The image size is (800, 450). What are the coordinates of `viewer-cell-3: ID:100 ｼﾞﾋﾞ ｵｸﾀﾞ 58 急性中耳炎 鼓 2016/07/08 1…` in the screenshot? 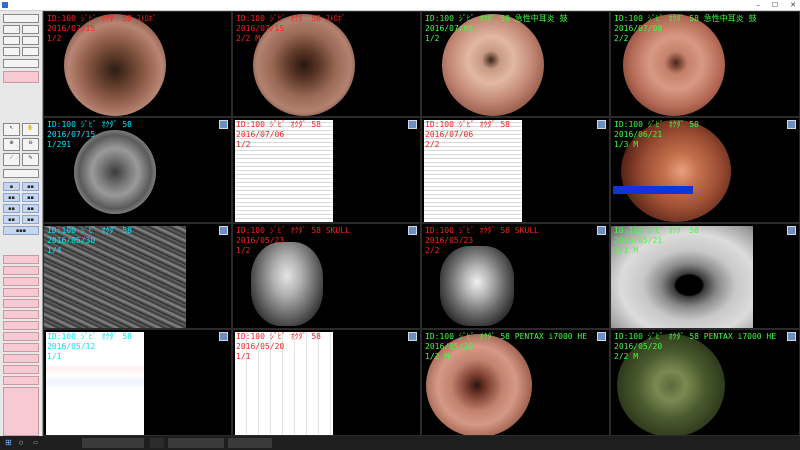 It's located at (515, 64).